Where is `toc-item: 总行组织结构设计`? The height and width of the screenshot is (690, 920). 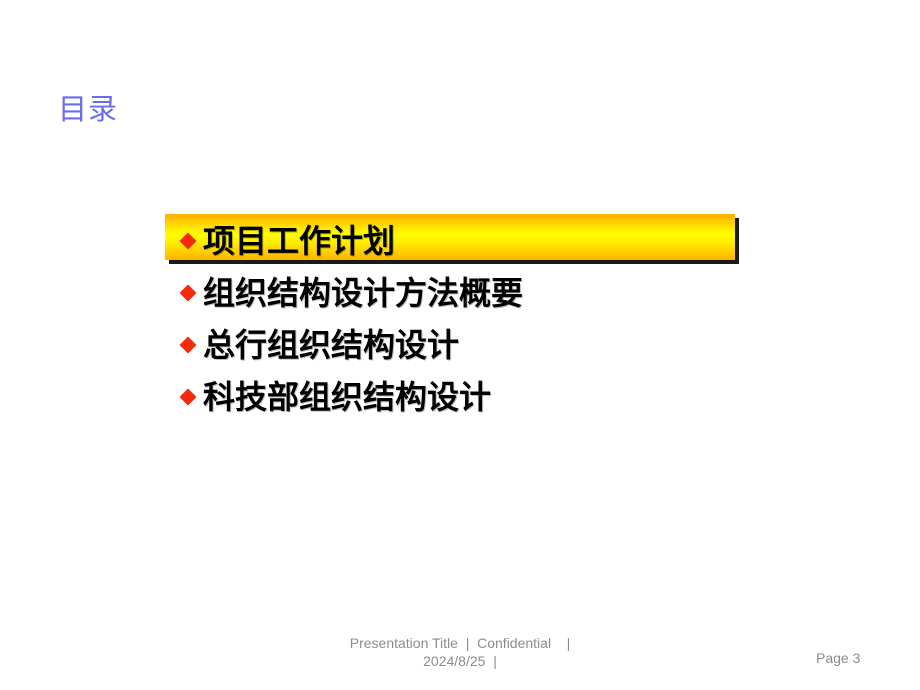 toc-item: 总行组织结构设计 is located at coordinates (318, 343).